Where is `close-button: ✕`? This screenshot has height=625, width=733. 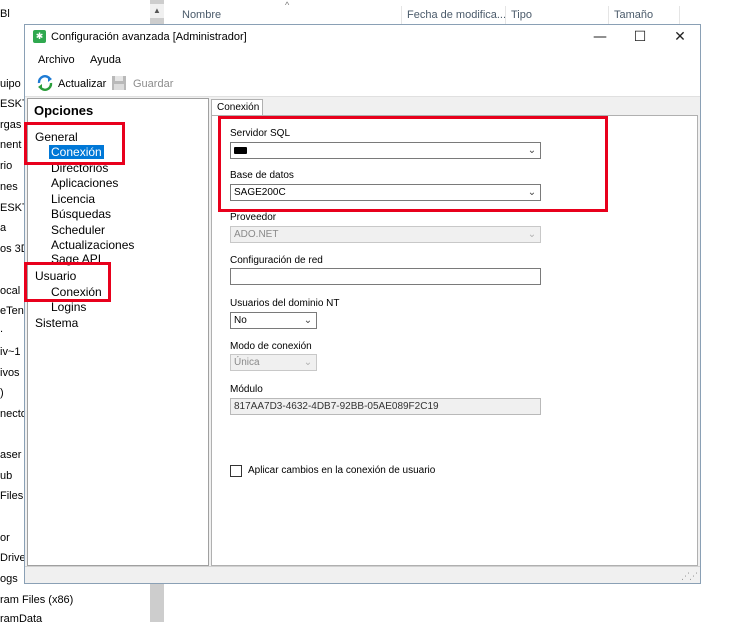 close-button: ✕ is located at coordinates (680, 37).